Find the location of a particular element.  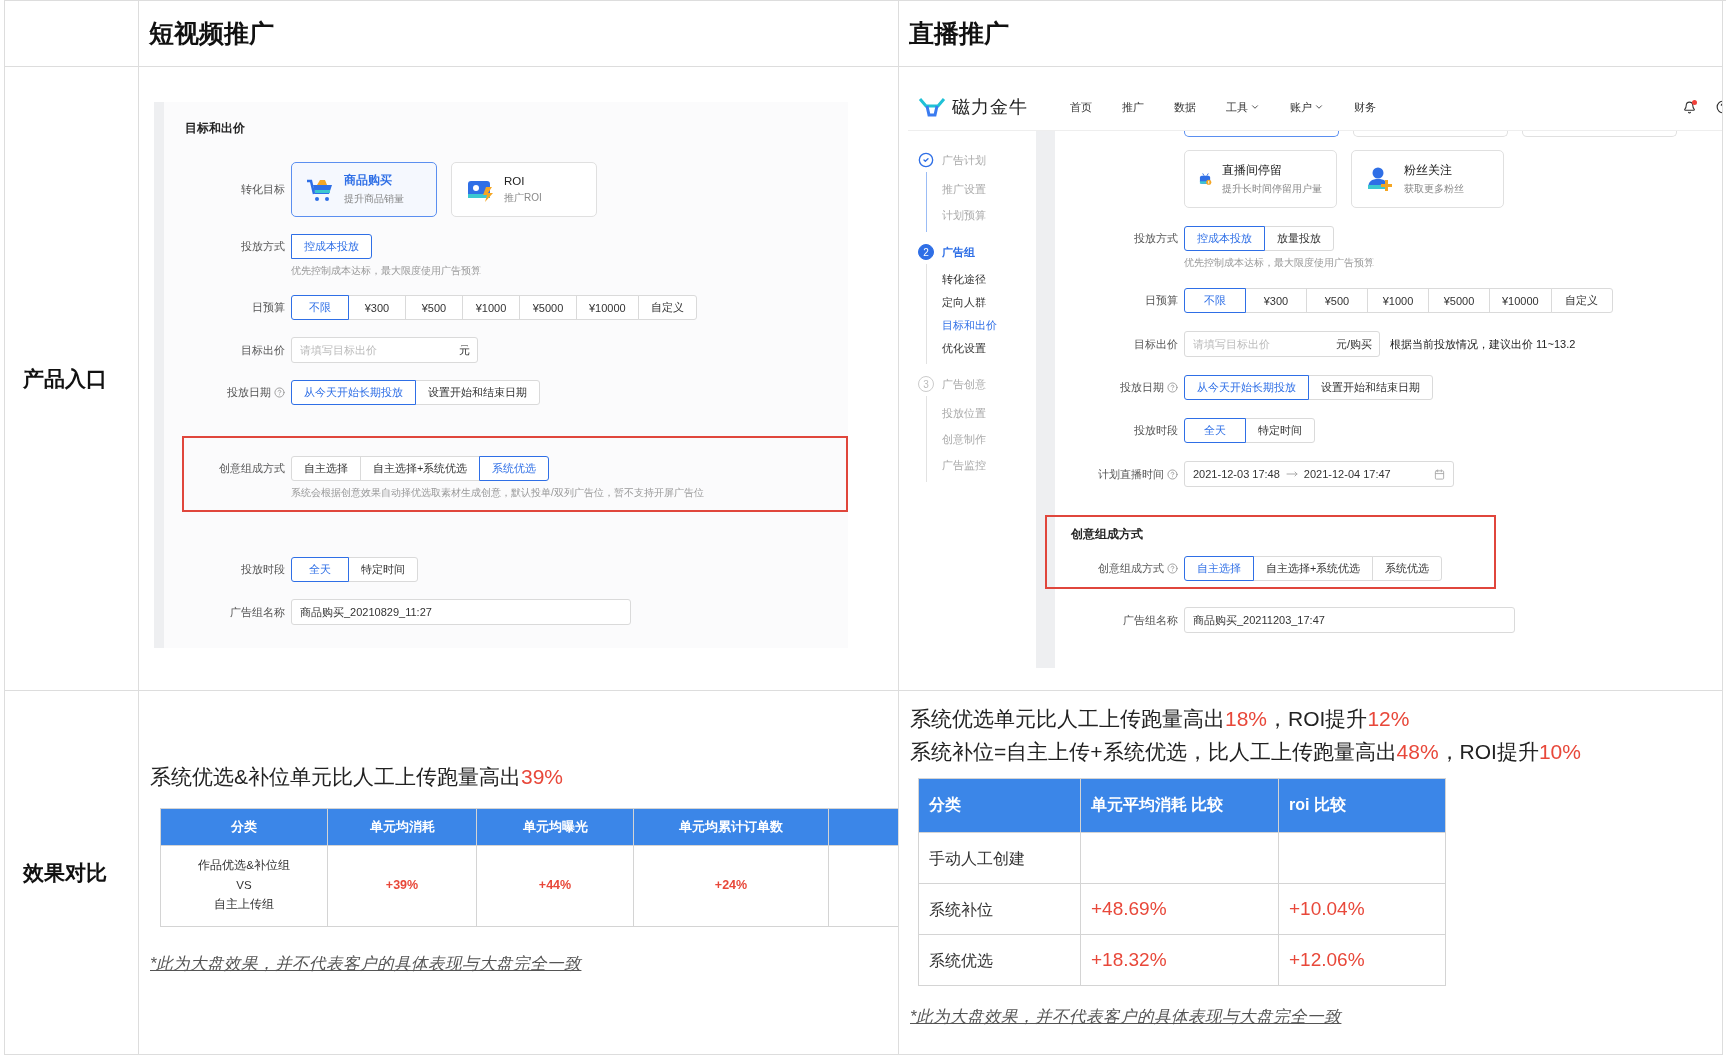

goal-card: 直播间停留 提升长时间停留用户量 is located at coordinates (1260, 179).